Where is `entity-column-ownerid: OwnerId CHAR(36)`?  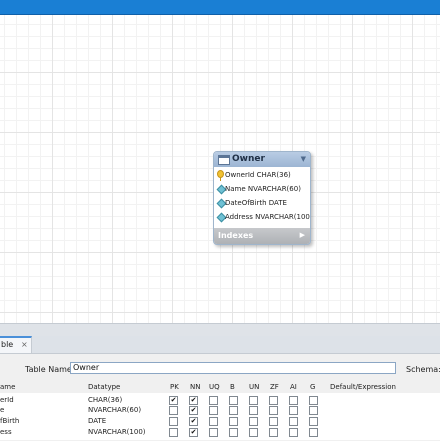 entity-column-ownerid: OwnerId CHAR(36) is located at coordinates (262, 175).